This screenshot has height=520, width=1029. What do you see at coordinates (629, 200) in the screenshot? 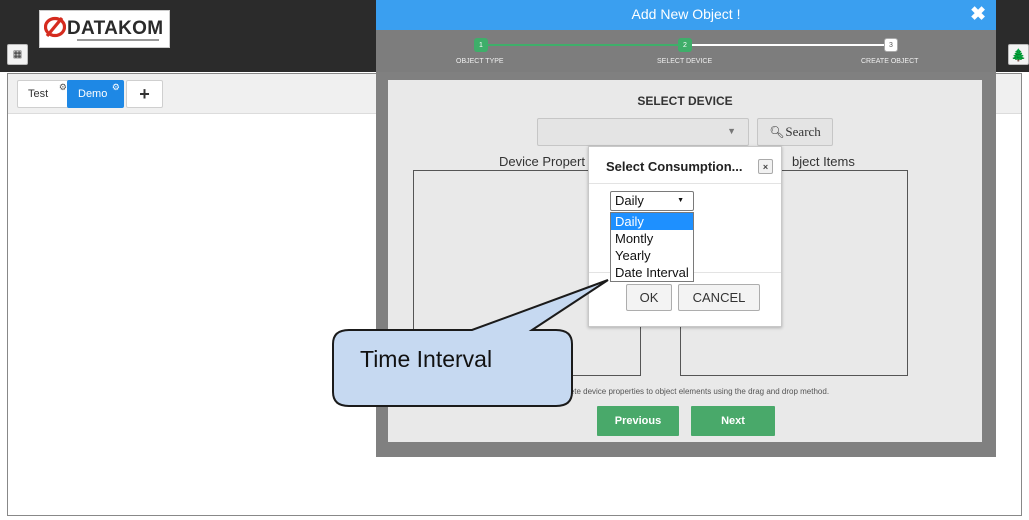
I see `consumption-type-value: Daily` at bounding box center [629, 200].